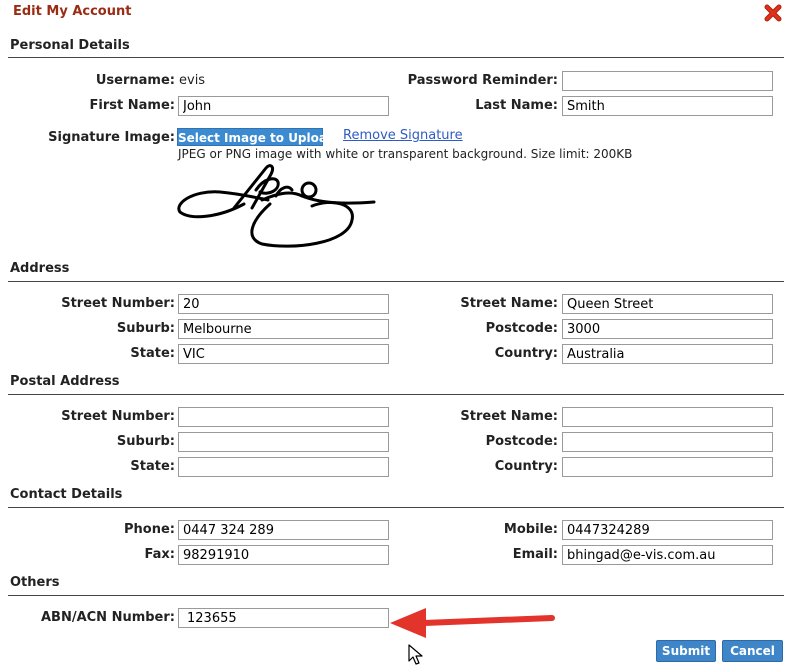 Image resolution: width=787 pixels, height=668 pixels. What do you see at coordinates (283, 467) in the screenshot?
I see `postal-state-input` at bounding box center [283, 467].